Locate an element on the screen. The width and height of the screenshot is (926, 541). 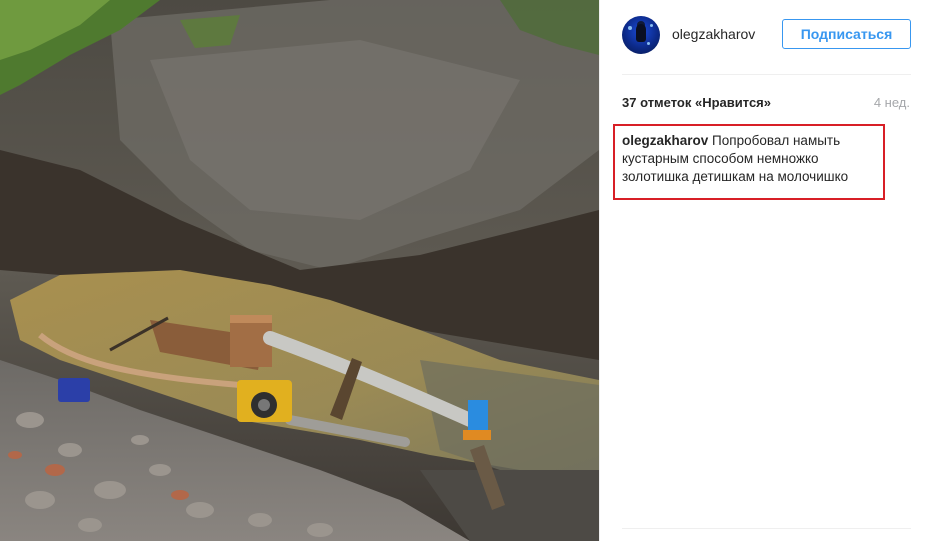
diver-body-icon is located at coordinates (641, 33).